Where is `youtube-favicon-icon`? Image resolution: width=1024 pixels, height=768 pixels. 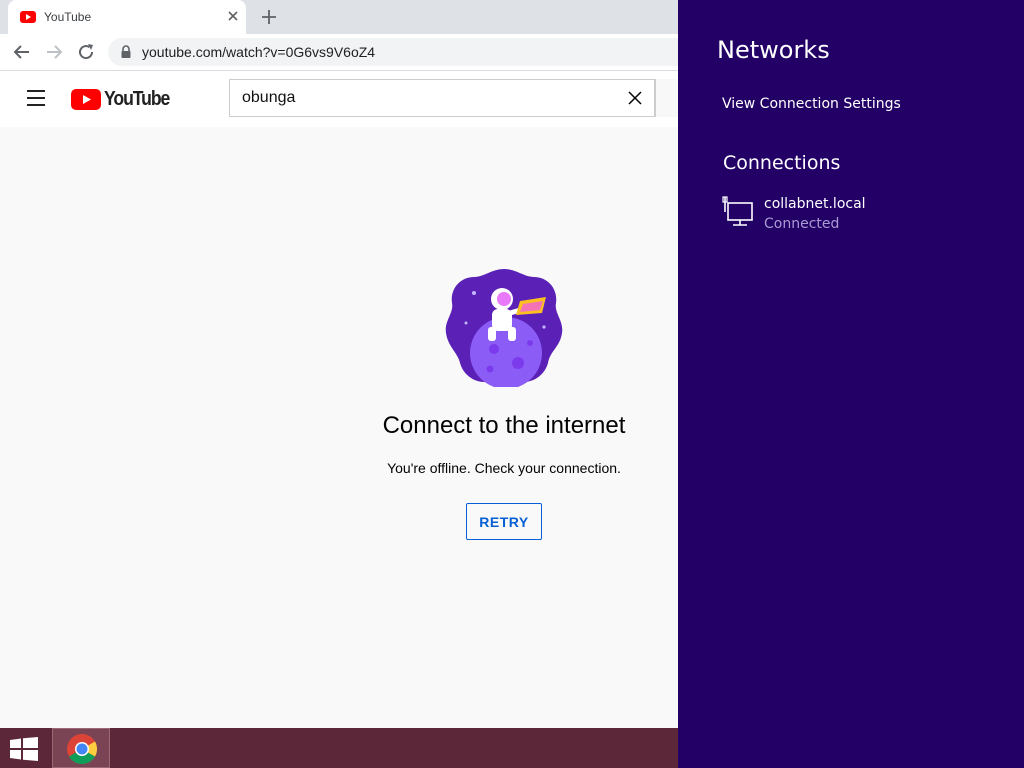 youtube-favicon-icon is located at coordinates (28, 17).